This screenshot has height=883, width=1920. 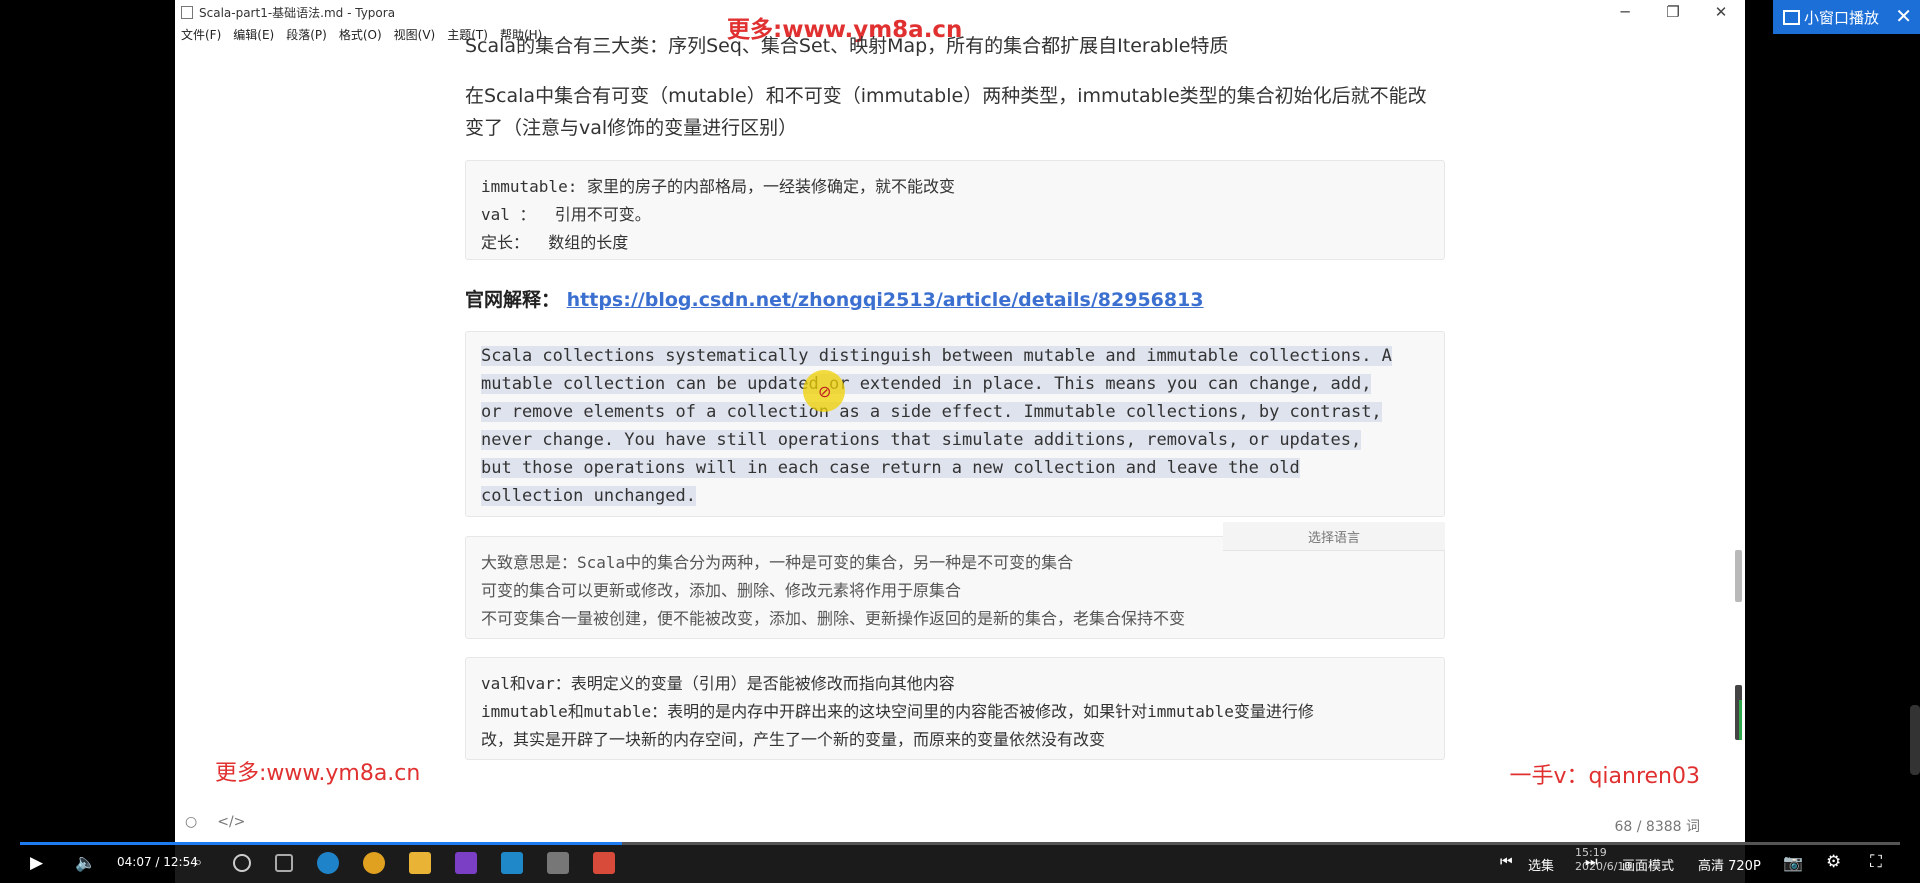 What do you see at coordinates (231, 822) in the screenshot?
I see `source-code-icon: </>` at bounding box center [231, 822].